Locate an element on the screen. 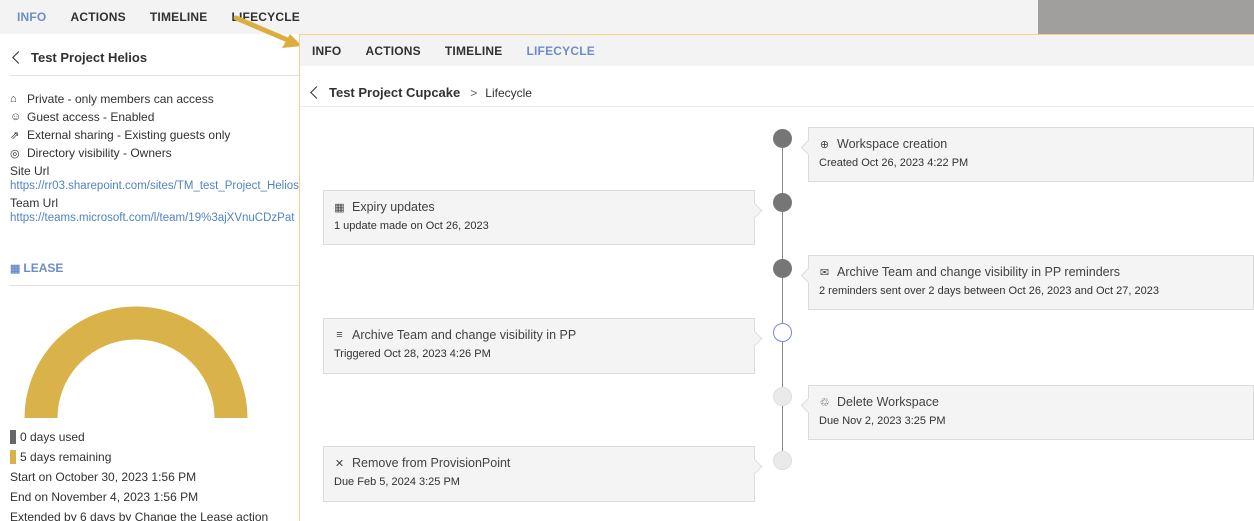 The height and width of the screenshot is (521, 1254). tab-actions: ACTIONS is located at coordinates (392, 51).